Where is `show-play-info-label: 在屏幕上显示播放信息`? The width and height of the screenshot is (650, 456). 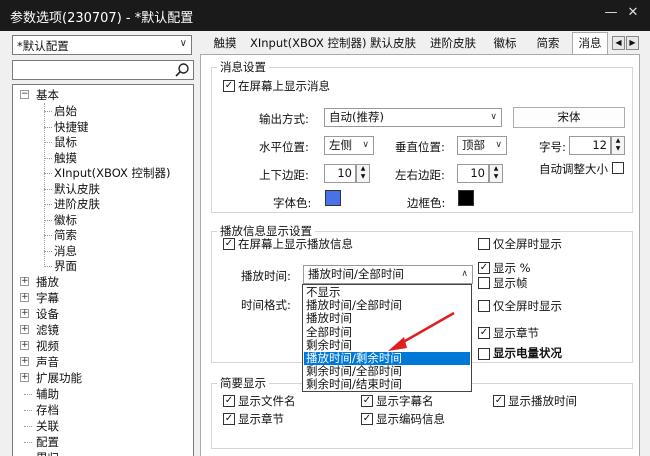 show-play-info-label: 在屏幕上显示播放信息 is located at coordinates (295, 244).